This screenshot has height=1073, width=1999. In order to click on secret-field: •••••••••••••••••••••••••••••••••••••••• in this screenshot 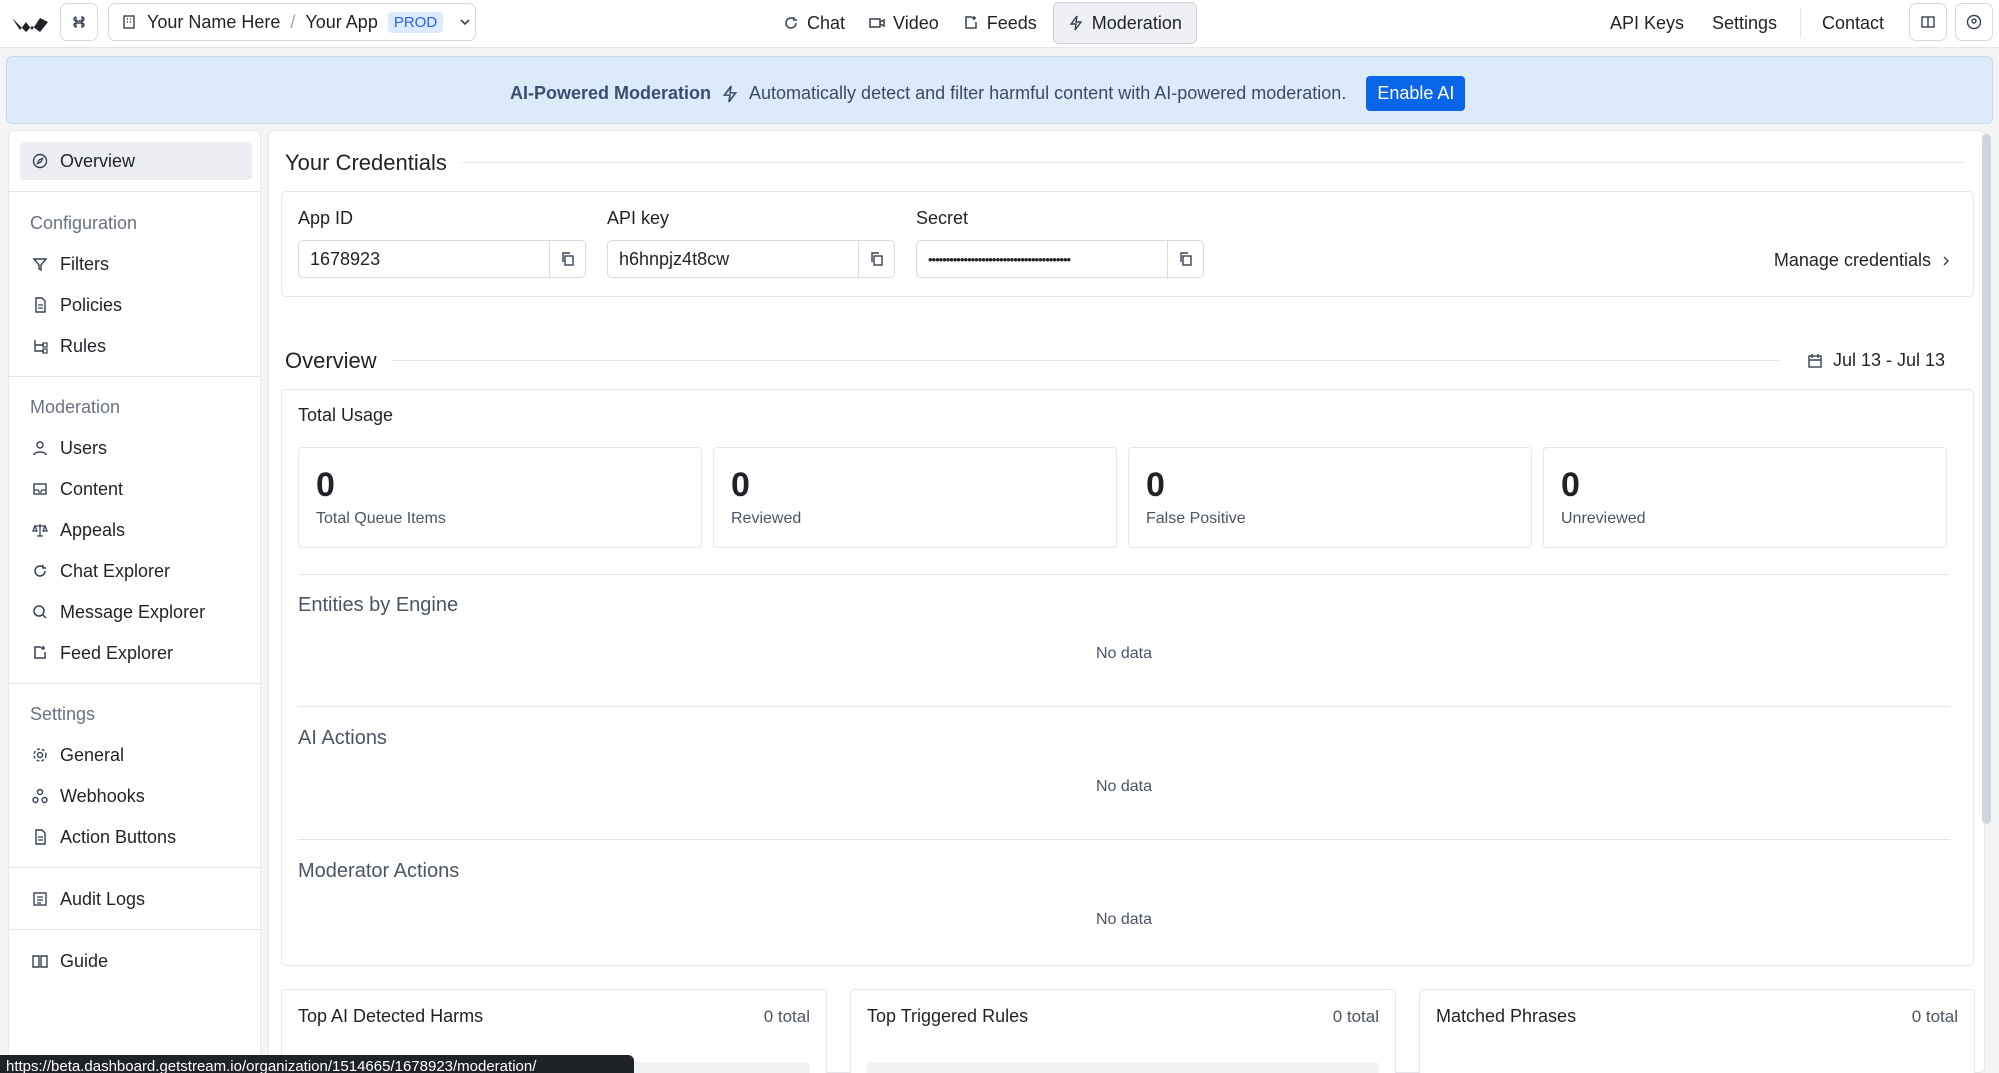, I will do `click(1060, 259)`.